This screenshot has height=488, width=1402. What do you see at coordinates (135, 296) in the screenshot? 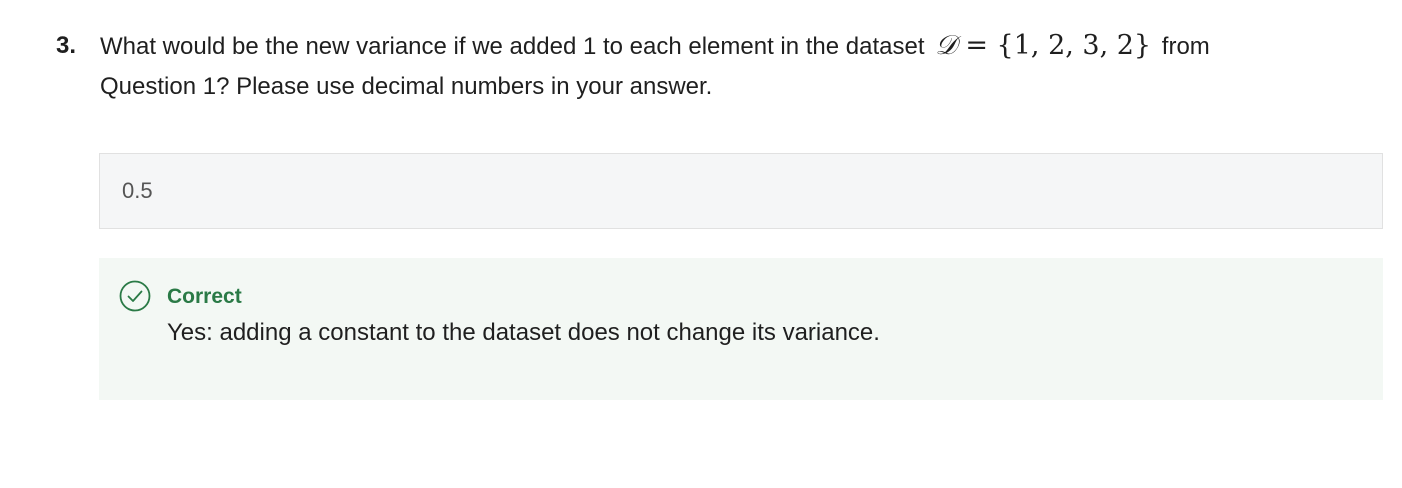
I see `check-circle-icon` at bounding box center [135, 296].